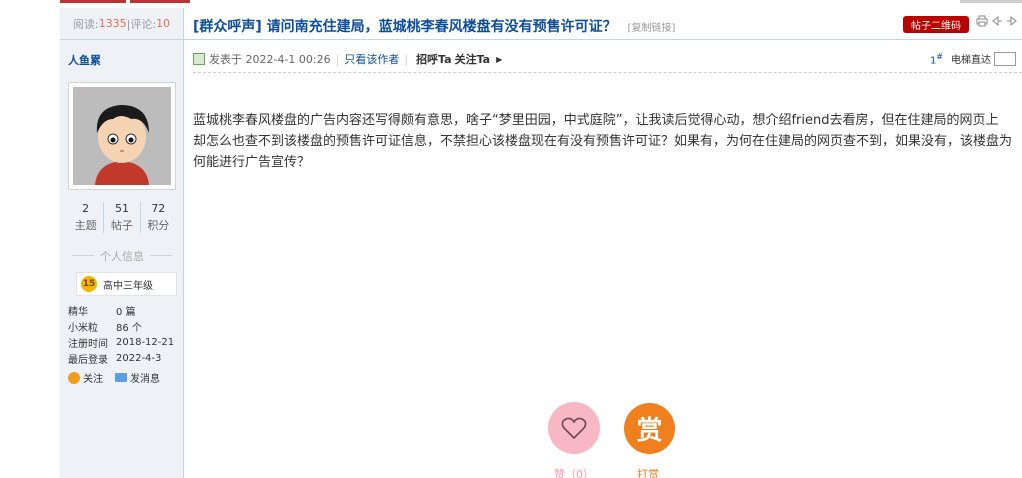  I want to click on message-icon, so click(121, 377).